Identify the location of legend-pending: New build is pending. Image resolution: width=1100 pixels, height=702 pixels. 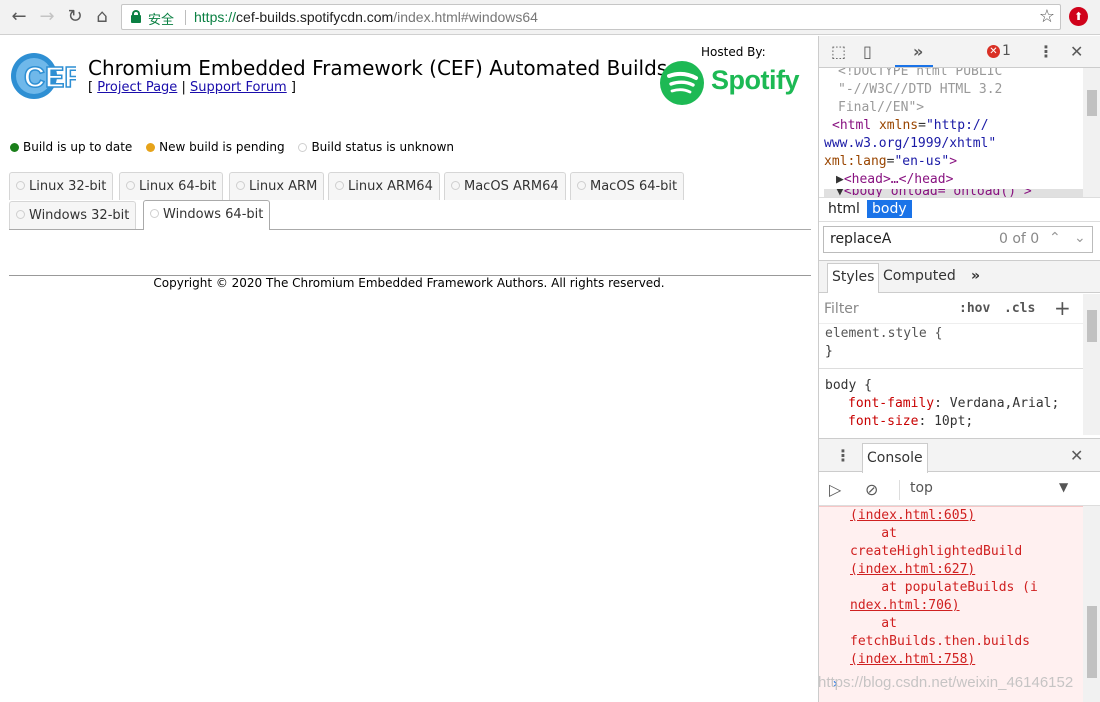
(215, 147).